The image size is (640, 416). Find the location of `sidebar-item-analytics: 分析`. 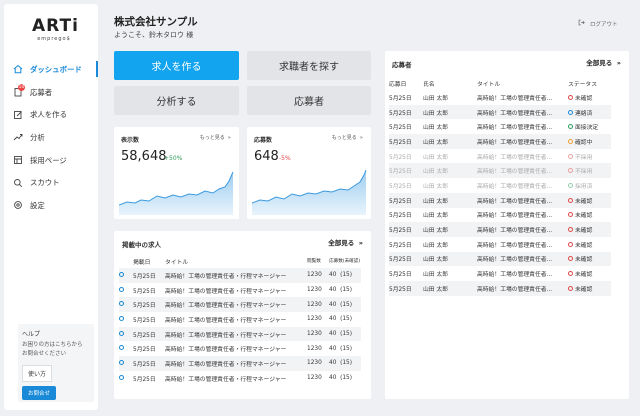

sidebar-item-analytics: 分析 is located at coordinates (51, 137).